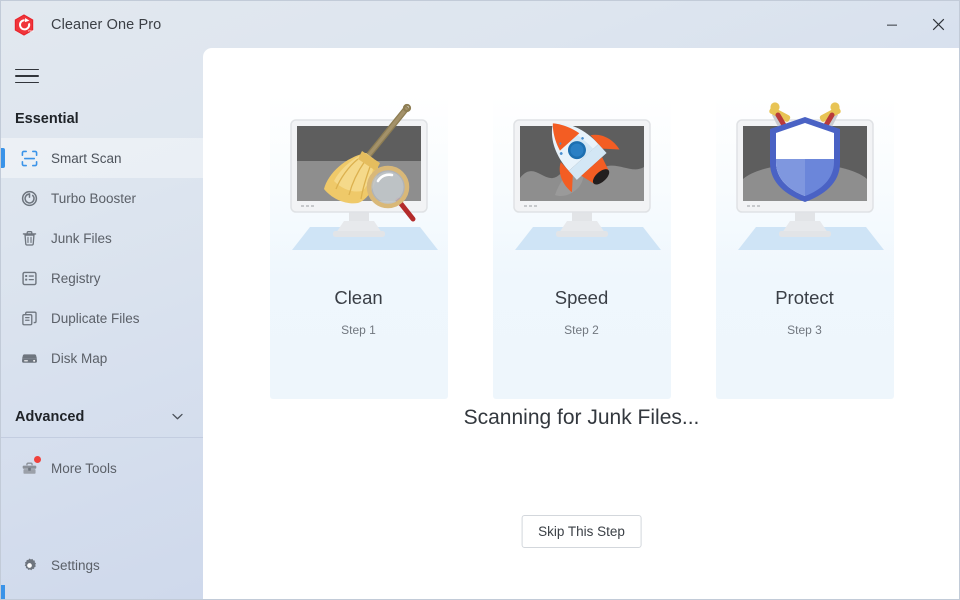 The image size is (960, 600). What do you see at coordinates (102, 119) in the screenshot?
I see `sidebar-section-essential: Essential` at bounding box center [102, 119].